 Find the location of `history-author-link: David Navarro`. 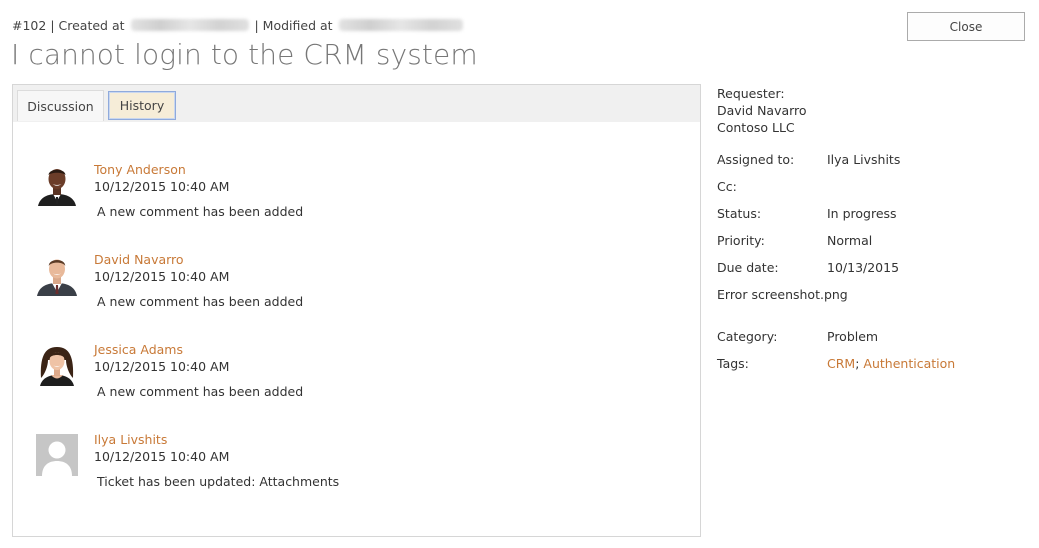

history-author-link: David Navarro is located at coordinates (139, 259).